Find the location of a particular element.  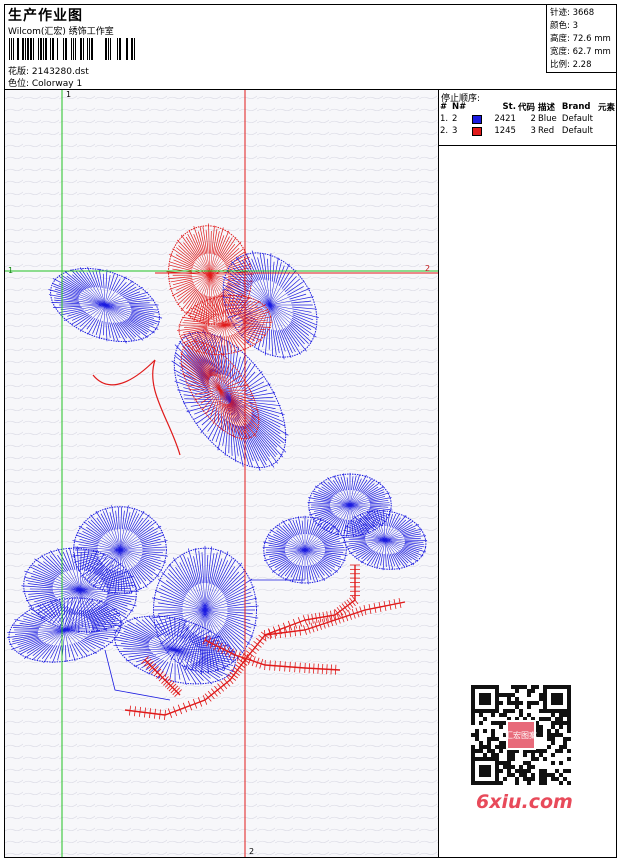

col-brand: Brand is located at coordinates (576, 107).